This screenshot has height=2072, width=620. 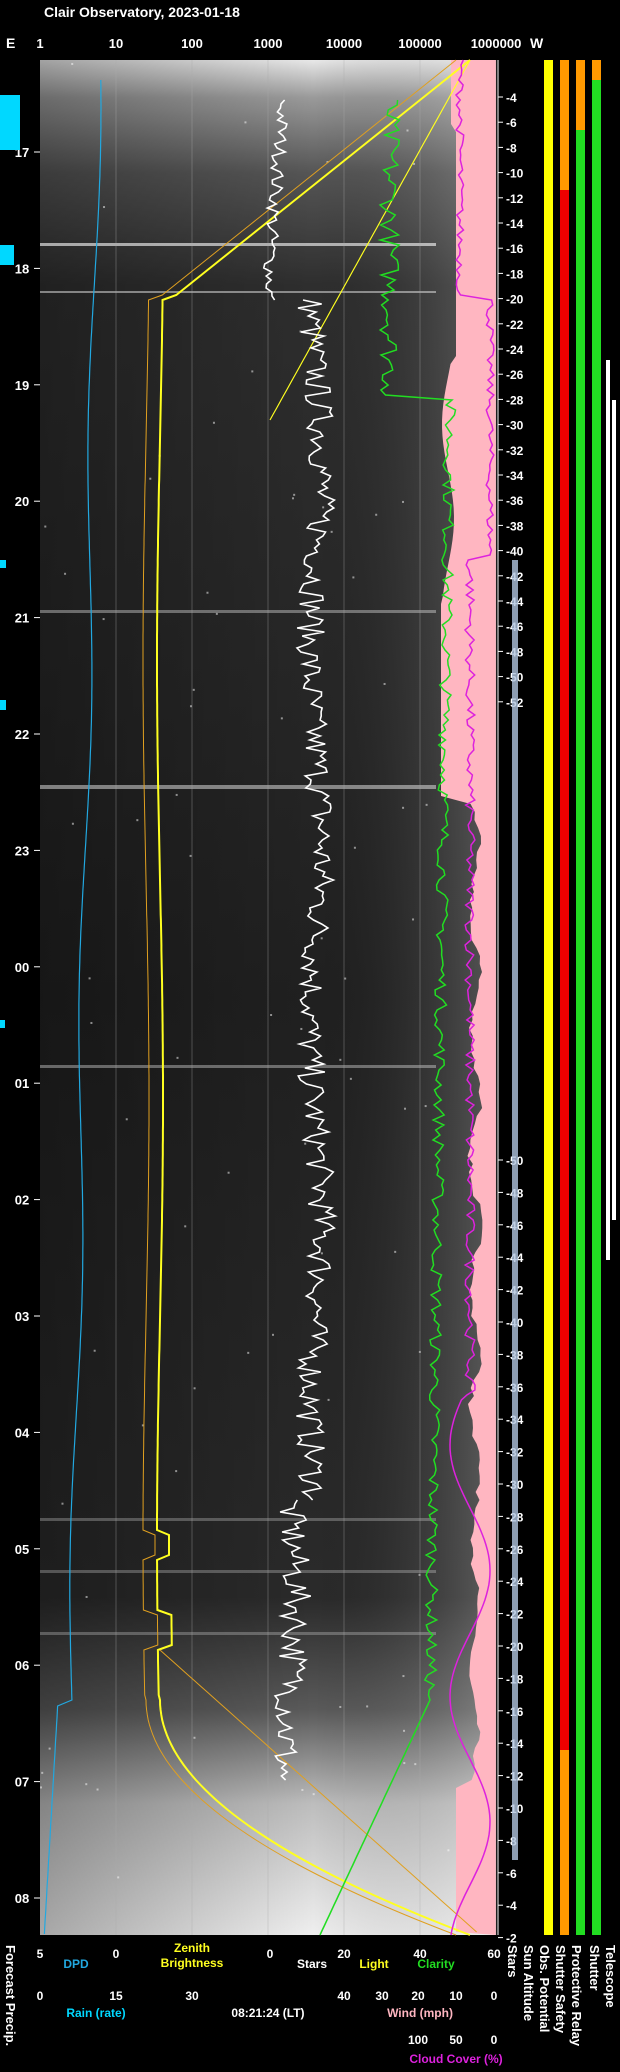 What do you see at coordinates (268, 43) in the screenshot?
I see `top-tick-1000: 1000` at bounding box center [268, 43].